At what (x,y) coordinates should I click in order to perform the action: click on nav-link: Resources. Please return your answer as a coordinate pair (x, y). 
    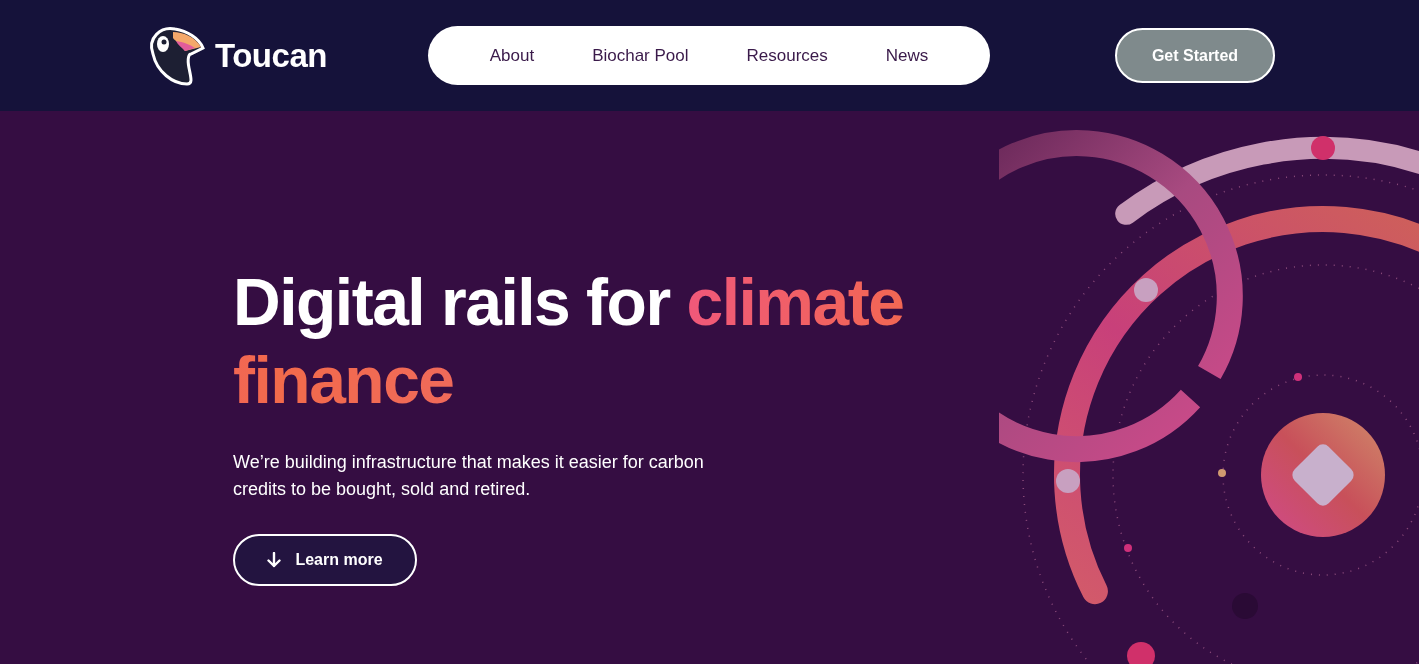
    Looking at the image, I should click on (787, 55).